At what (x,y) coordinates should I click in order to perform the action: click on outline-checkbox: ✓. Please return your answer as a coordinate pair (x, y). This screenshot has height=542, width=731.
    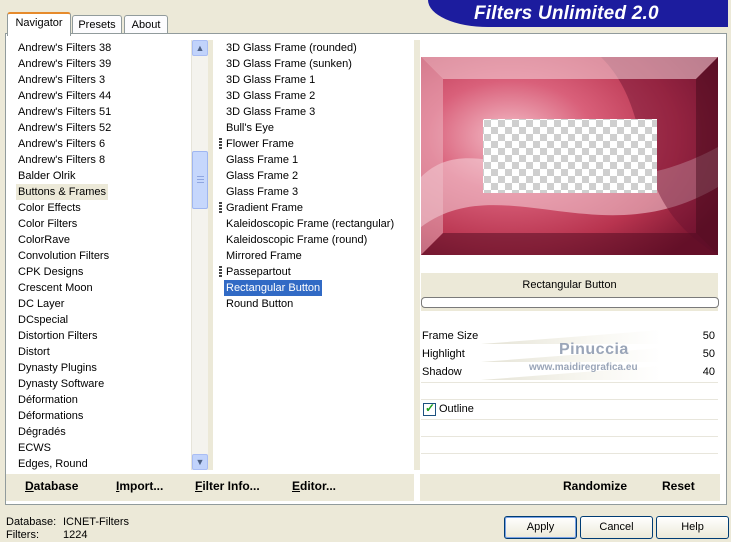
    Looking at the image, I should click on (429, 408).